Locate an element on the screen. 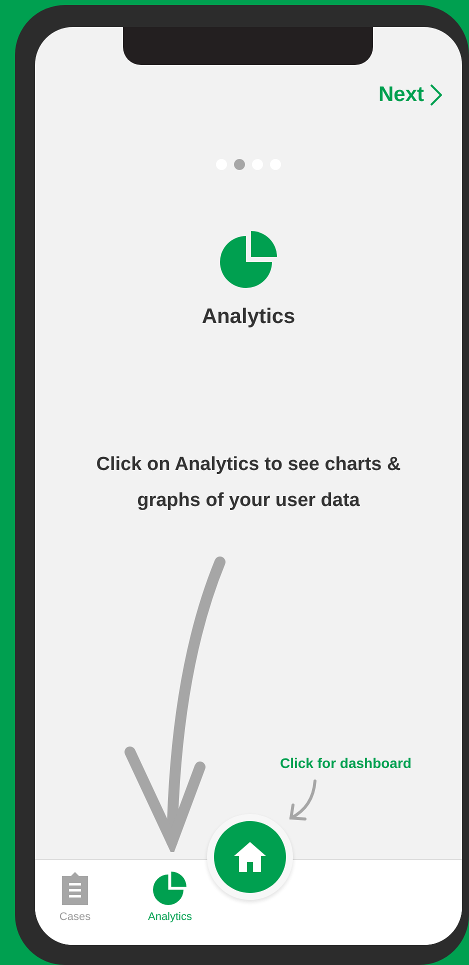 The width and height of the screenshot is (469, 965). feature-title: Analytics is located at coordinates (249, 317).